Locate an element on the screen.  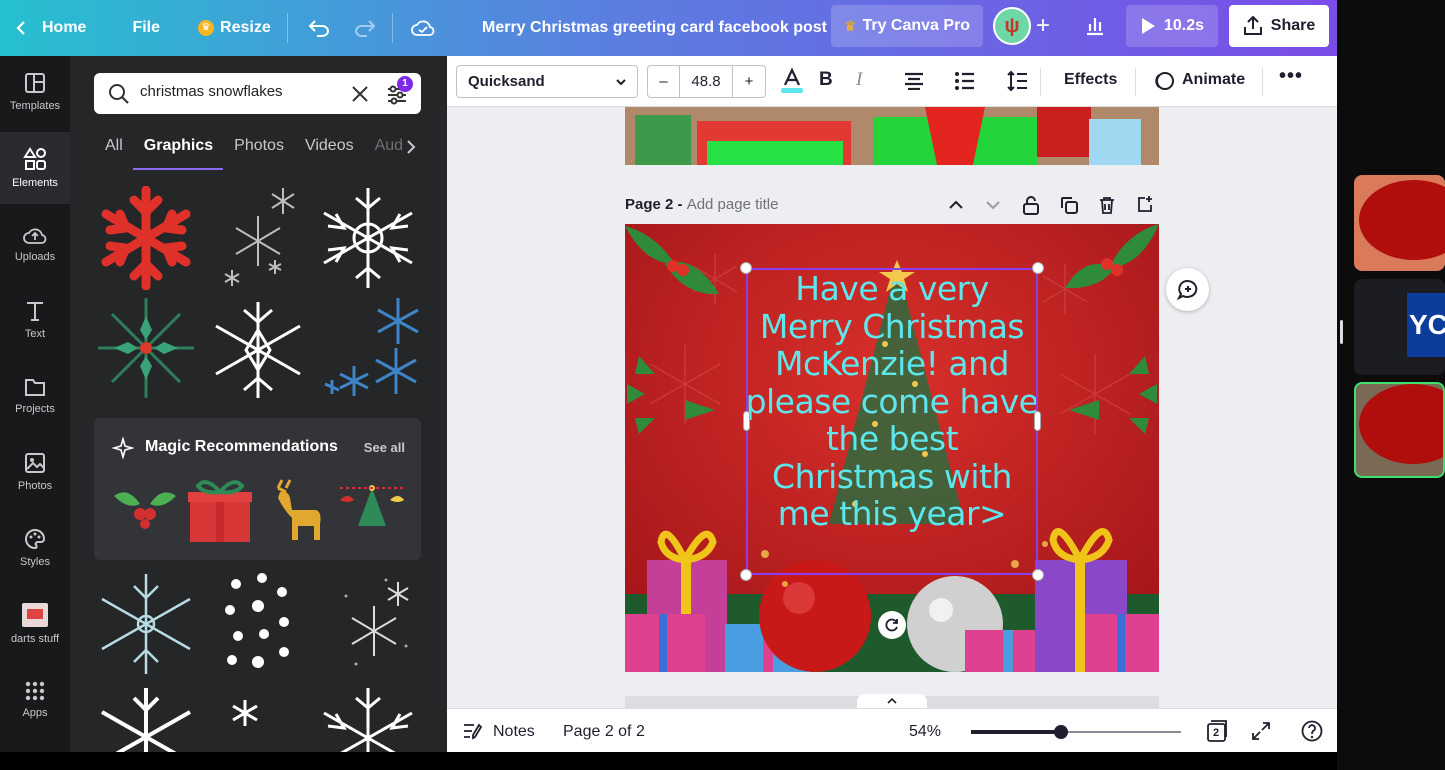
resize-handle-top-right is located at coordinates (1038, 268).